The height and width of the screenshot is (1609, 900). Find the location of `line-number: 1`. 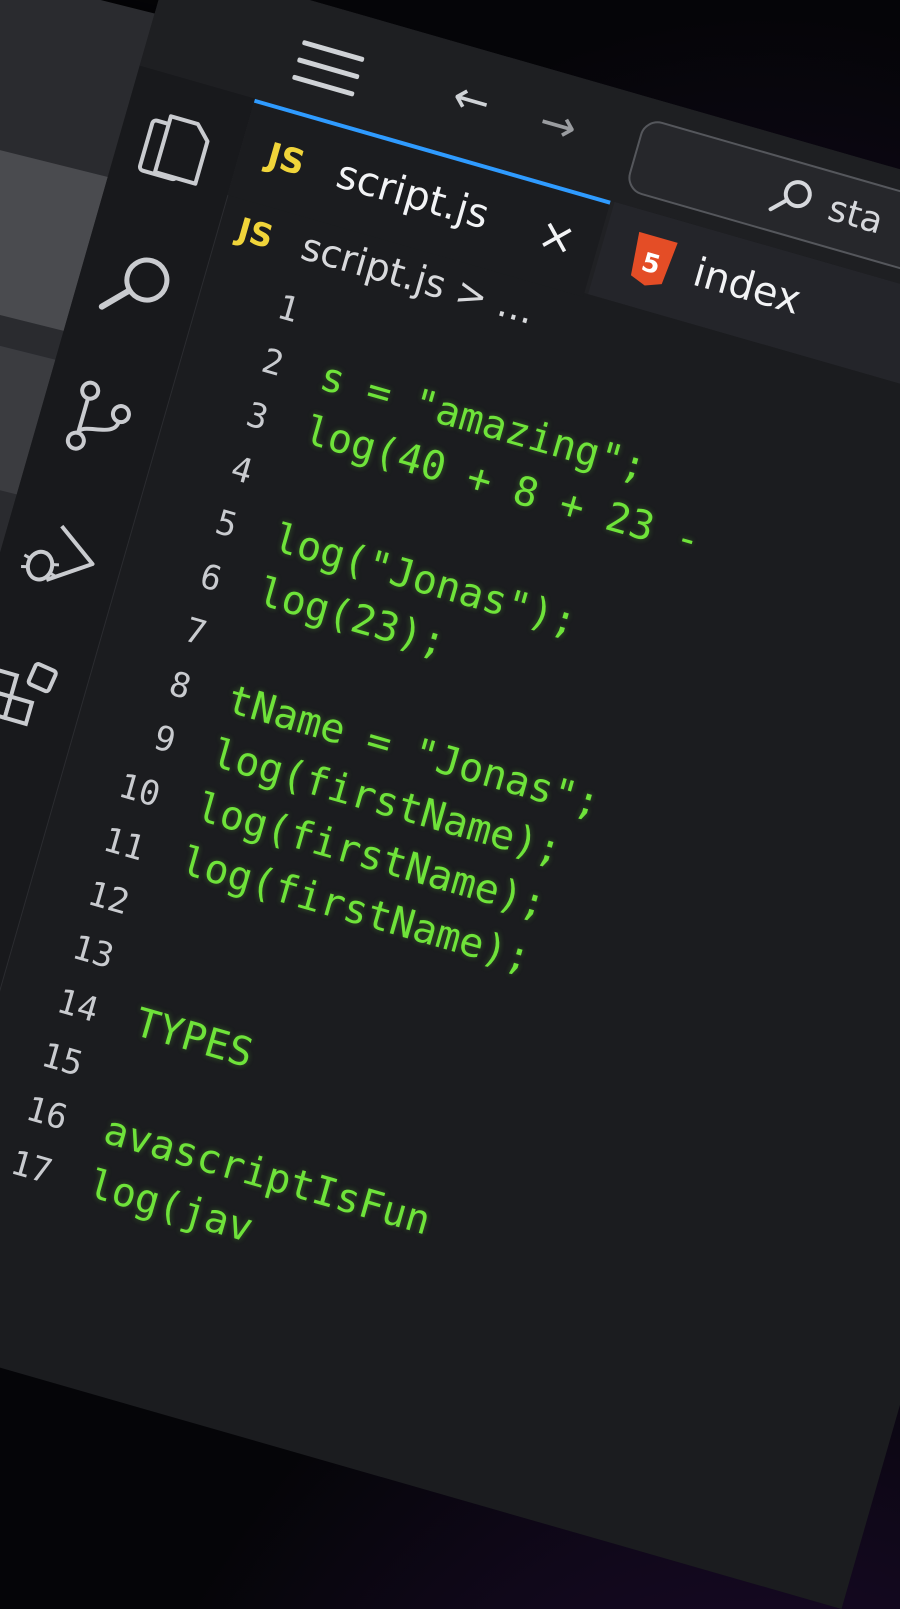

line-number: 1 is located at coordinates (288, 309).